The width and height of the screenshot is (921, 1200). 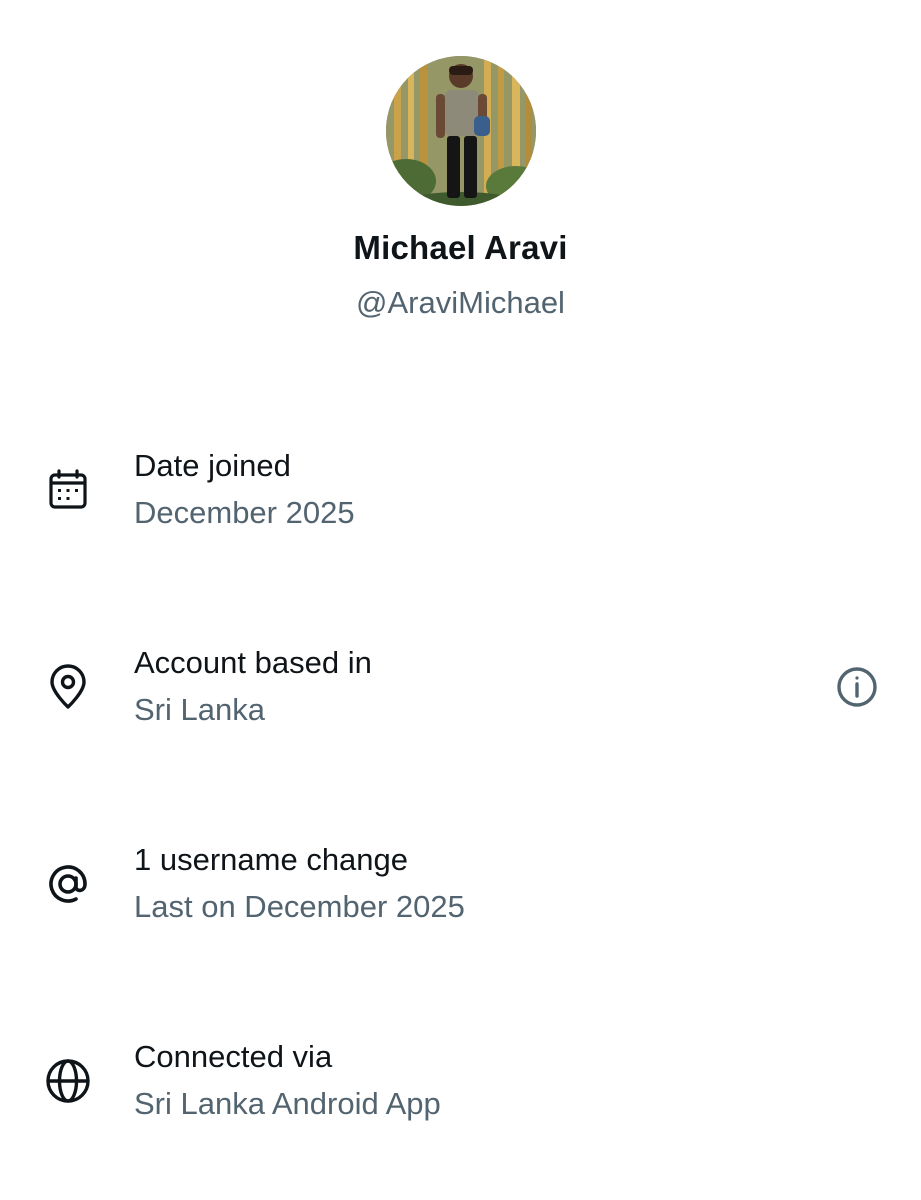 What do you see at coordinates (460, 496) in the screenshot?
I see `detail-row-date-joined: Date joined December 2025` at bounding box center [460, 496].